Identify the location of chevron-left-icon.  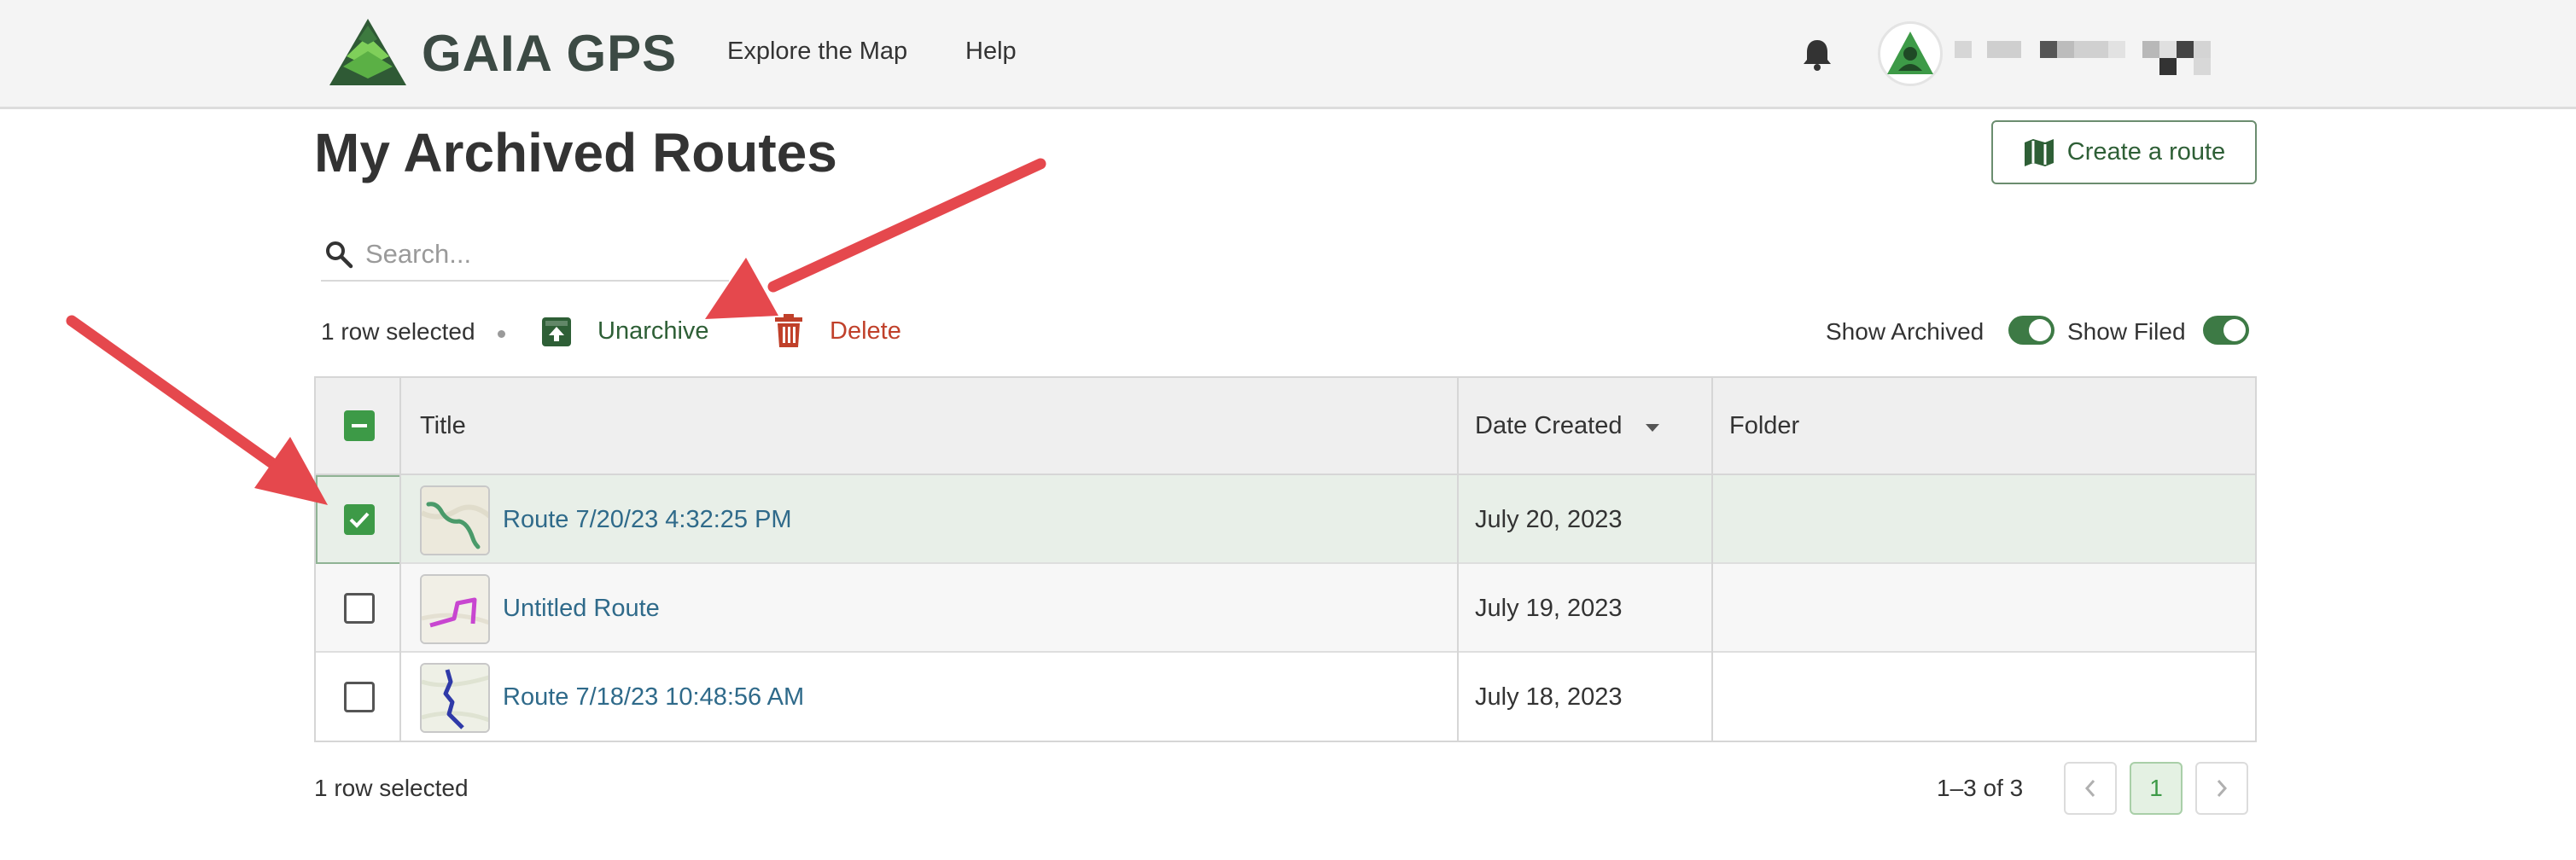
(2089, 788).